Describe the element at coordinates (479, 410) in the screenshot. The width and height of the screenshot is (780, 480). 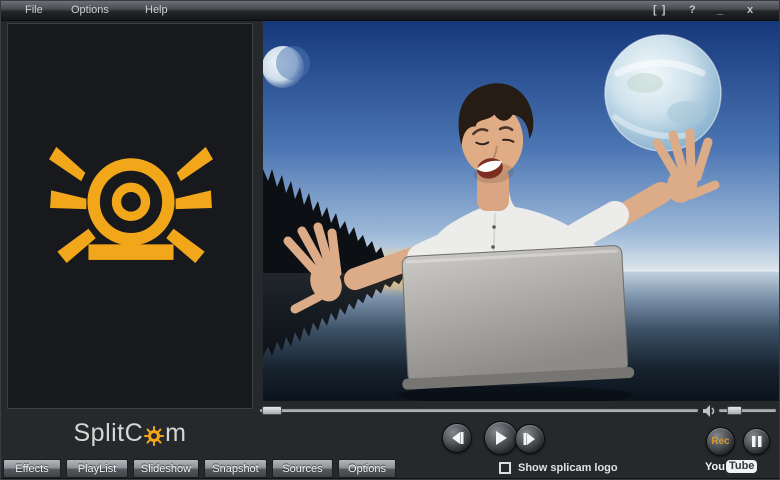
I see `seek-bar` at that location.